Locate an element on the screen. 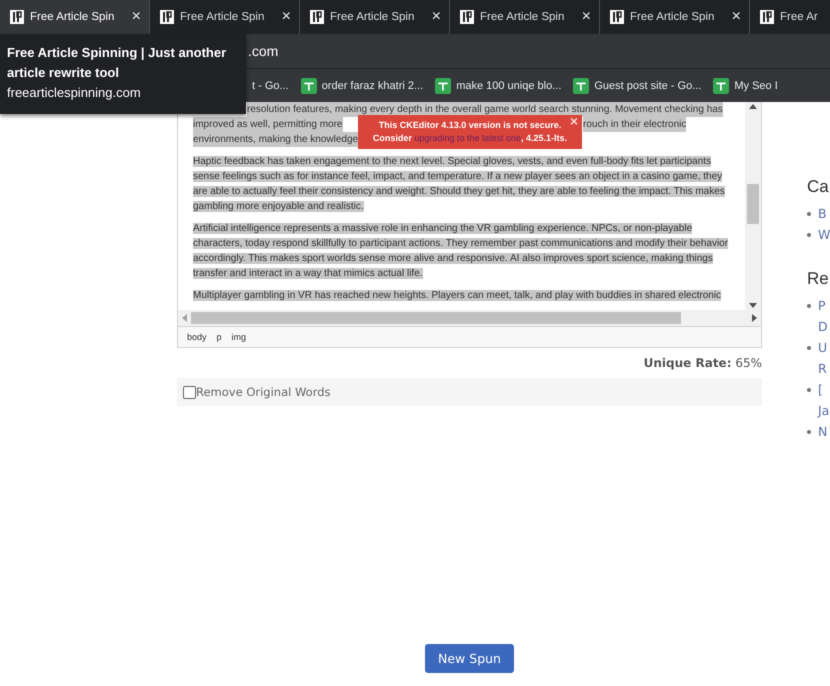  editor-text: improved as well, permitting more is located at coordinates (267, 124).